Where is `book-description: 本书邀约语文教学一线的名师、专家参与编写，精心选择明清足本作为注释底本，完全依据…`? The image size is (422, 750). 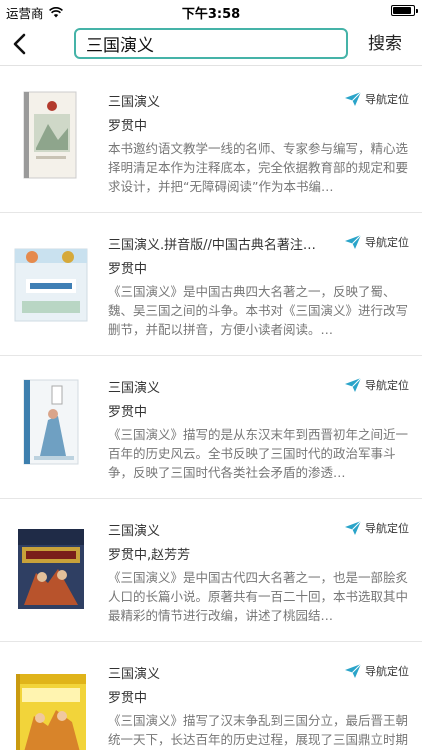 book-description: 本书邀约语文教学一线的名师、专家参与编写，精心选择明清足本作为注释底本，完全依据… is located at coordinates (258, 167).